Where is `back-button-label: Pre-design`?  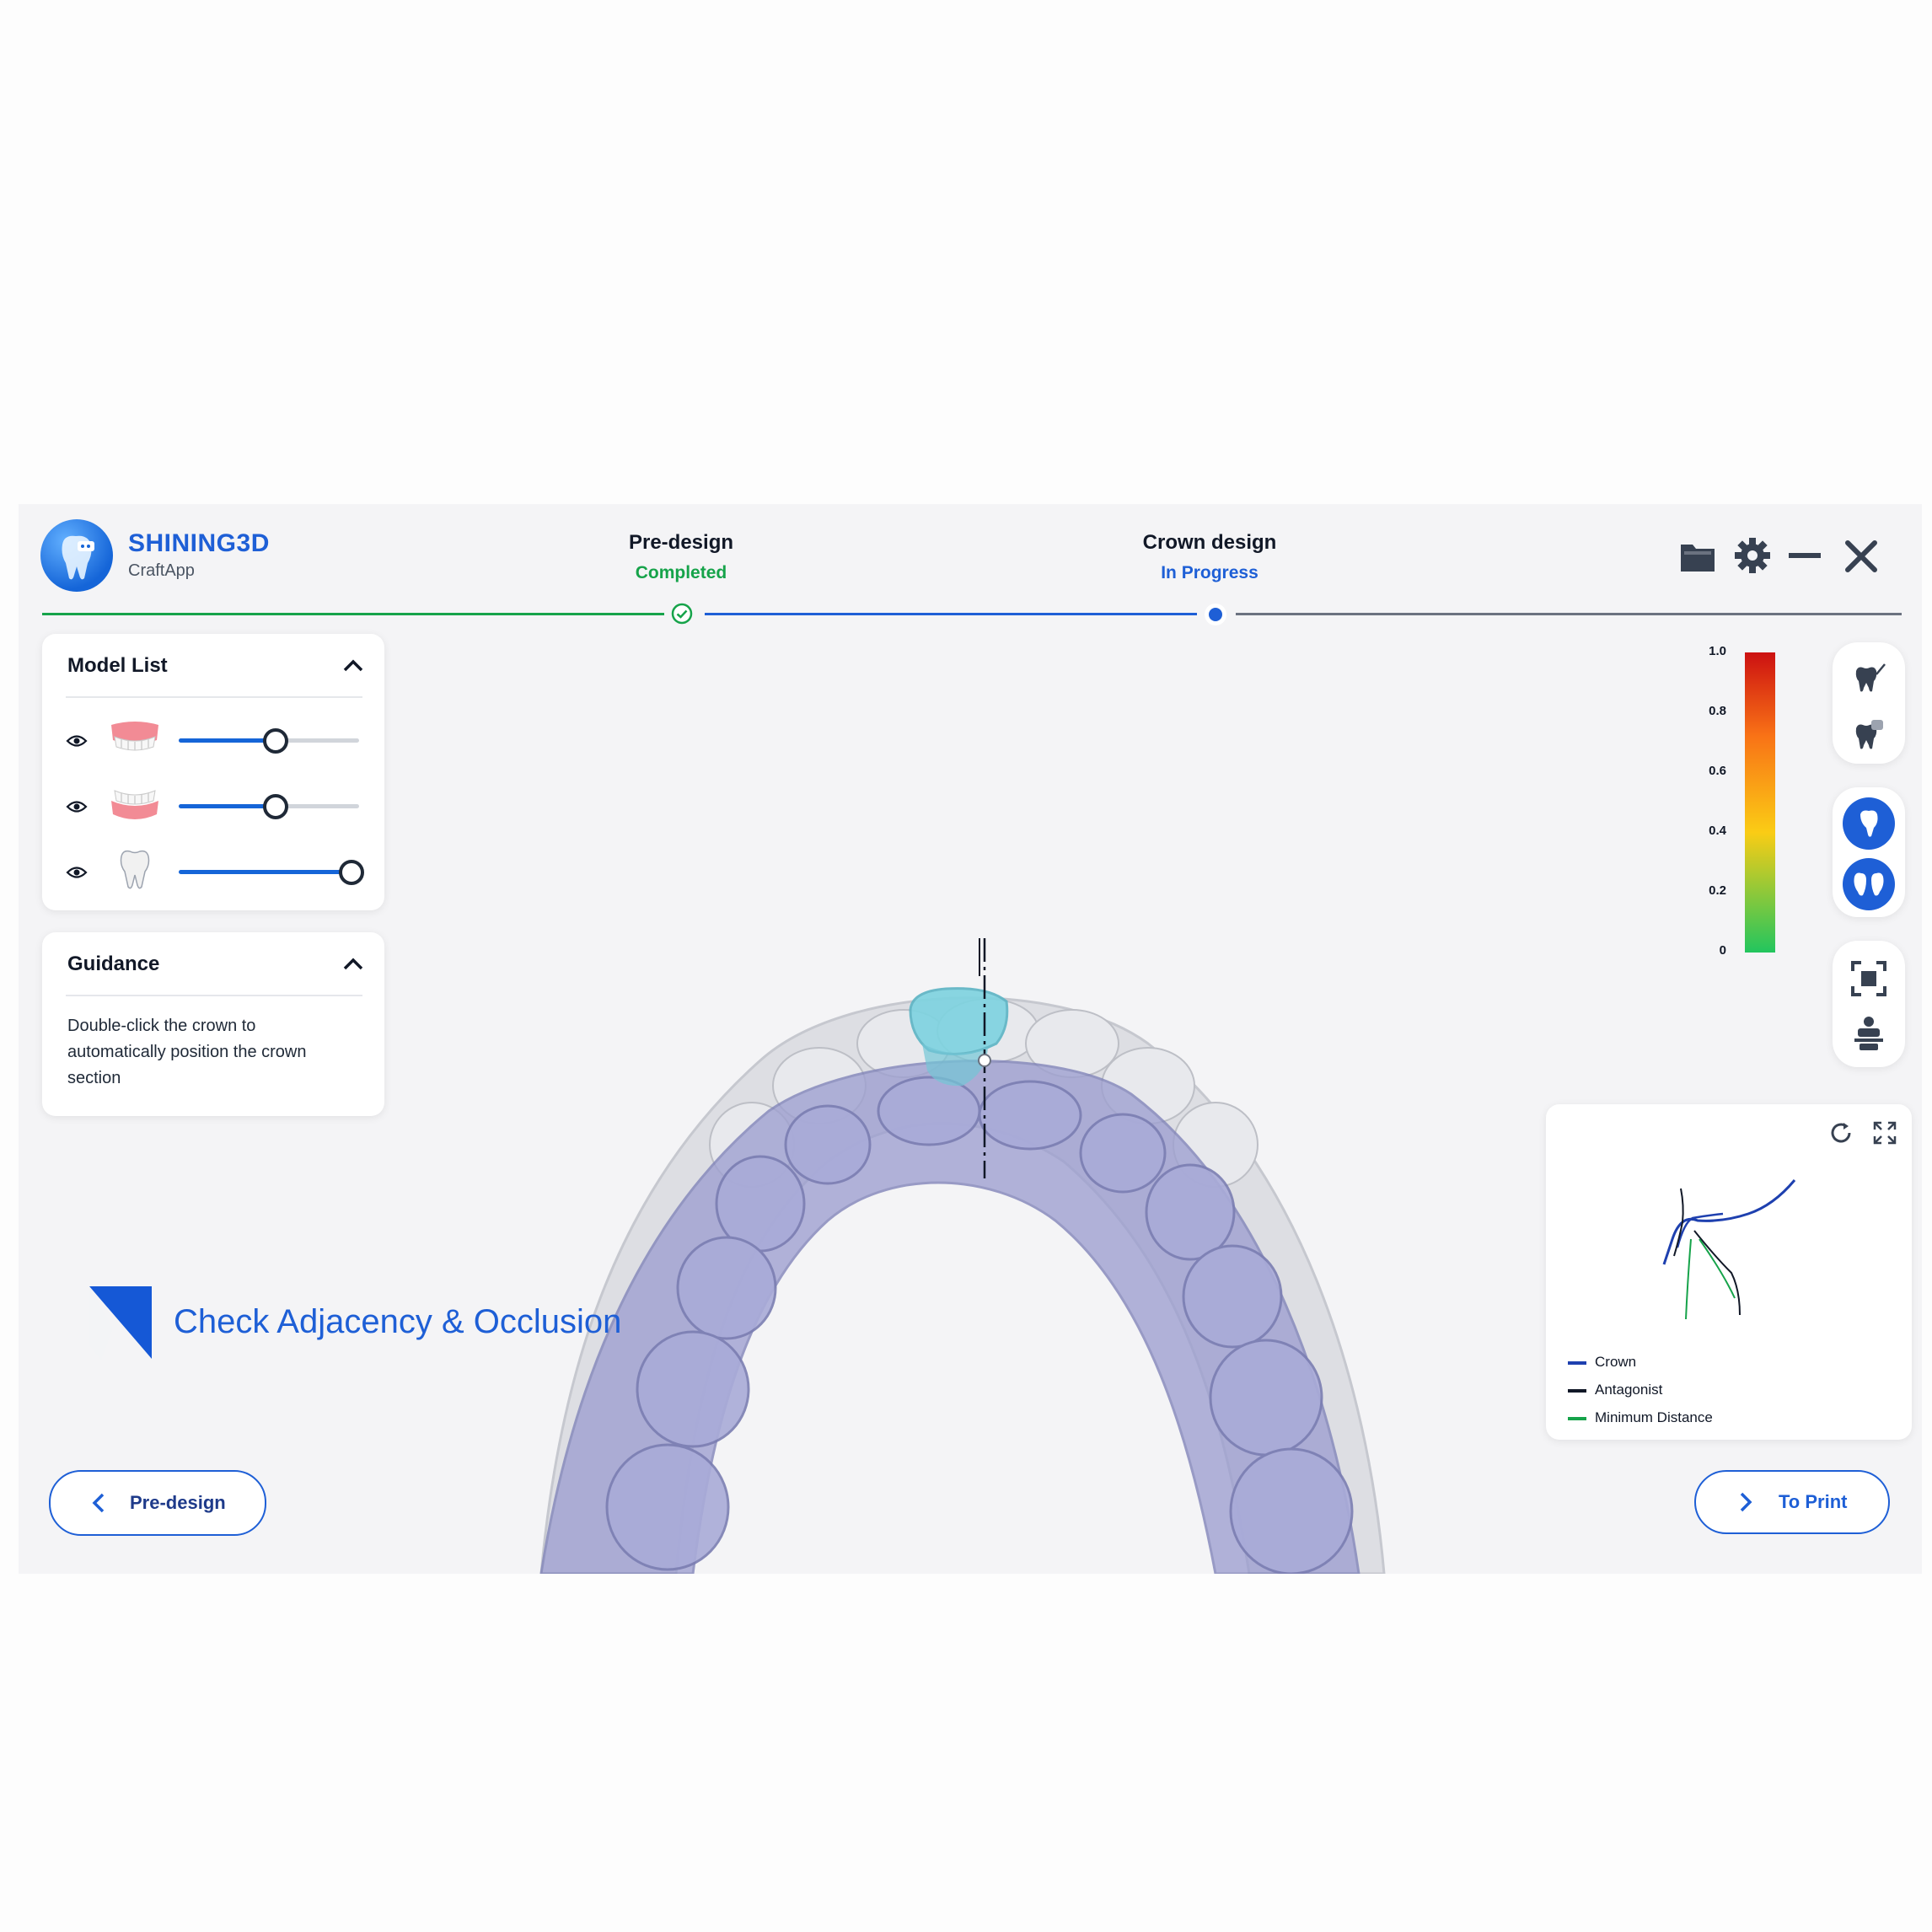 back-button-label: Pre-design is located at coordinates (178, 1502).